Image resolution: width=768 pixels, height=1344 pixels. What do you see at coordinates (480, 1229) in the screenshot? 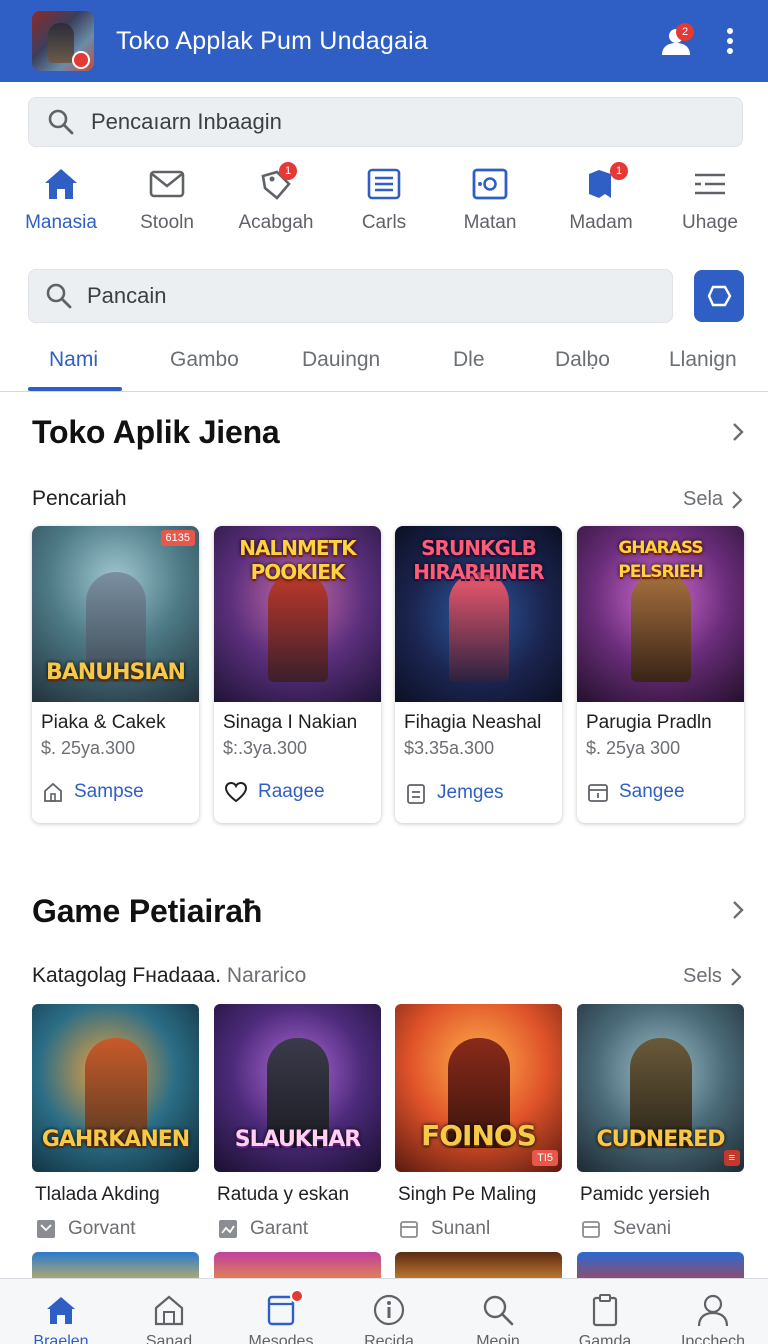
I see `game-meta: Sunanl` at bounding box center [480, 1229].